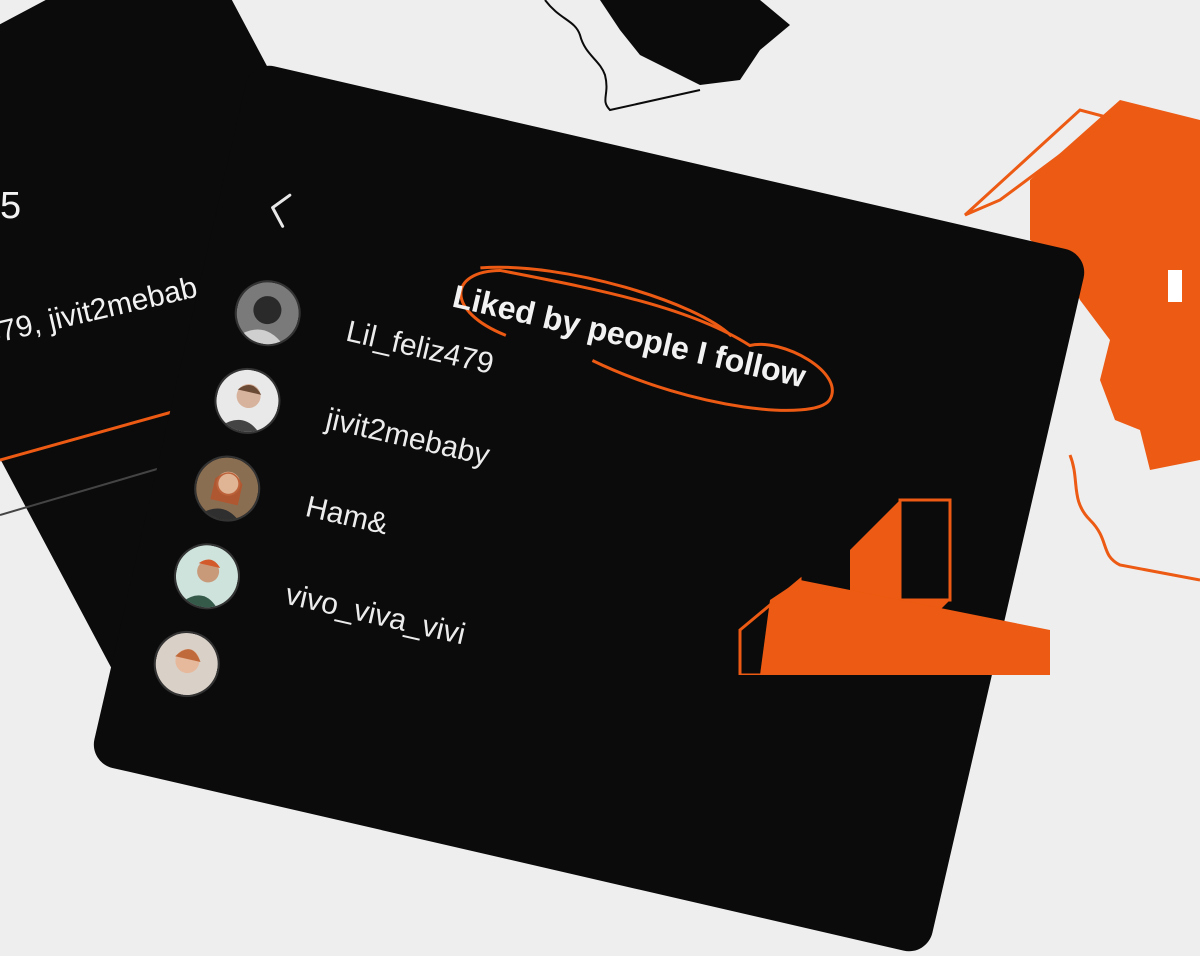  What do you see at coordinates (408, 438) in the screenshot?
I see `username: jivit2mebaby` at bounding box center [408, 438].